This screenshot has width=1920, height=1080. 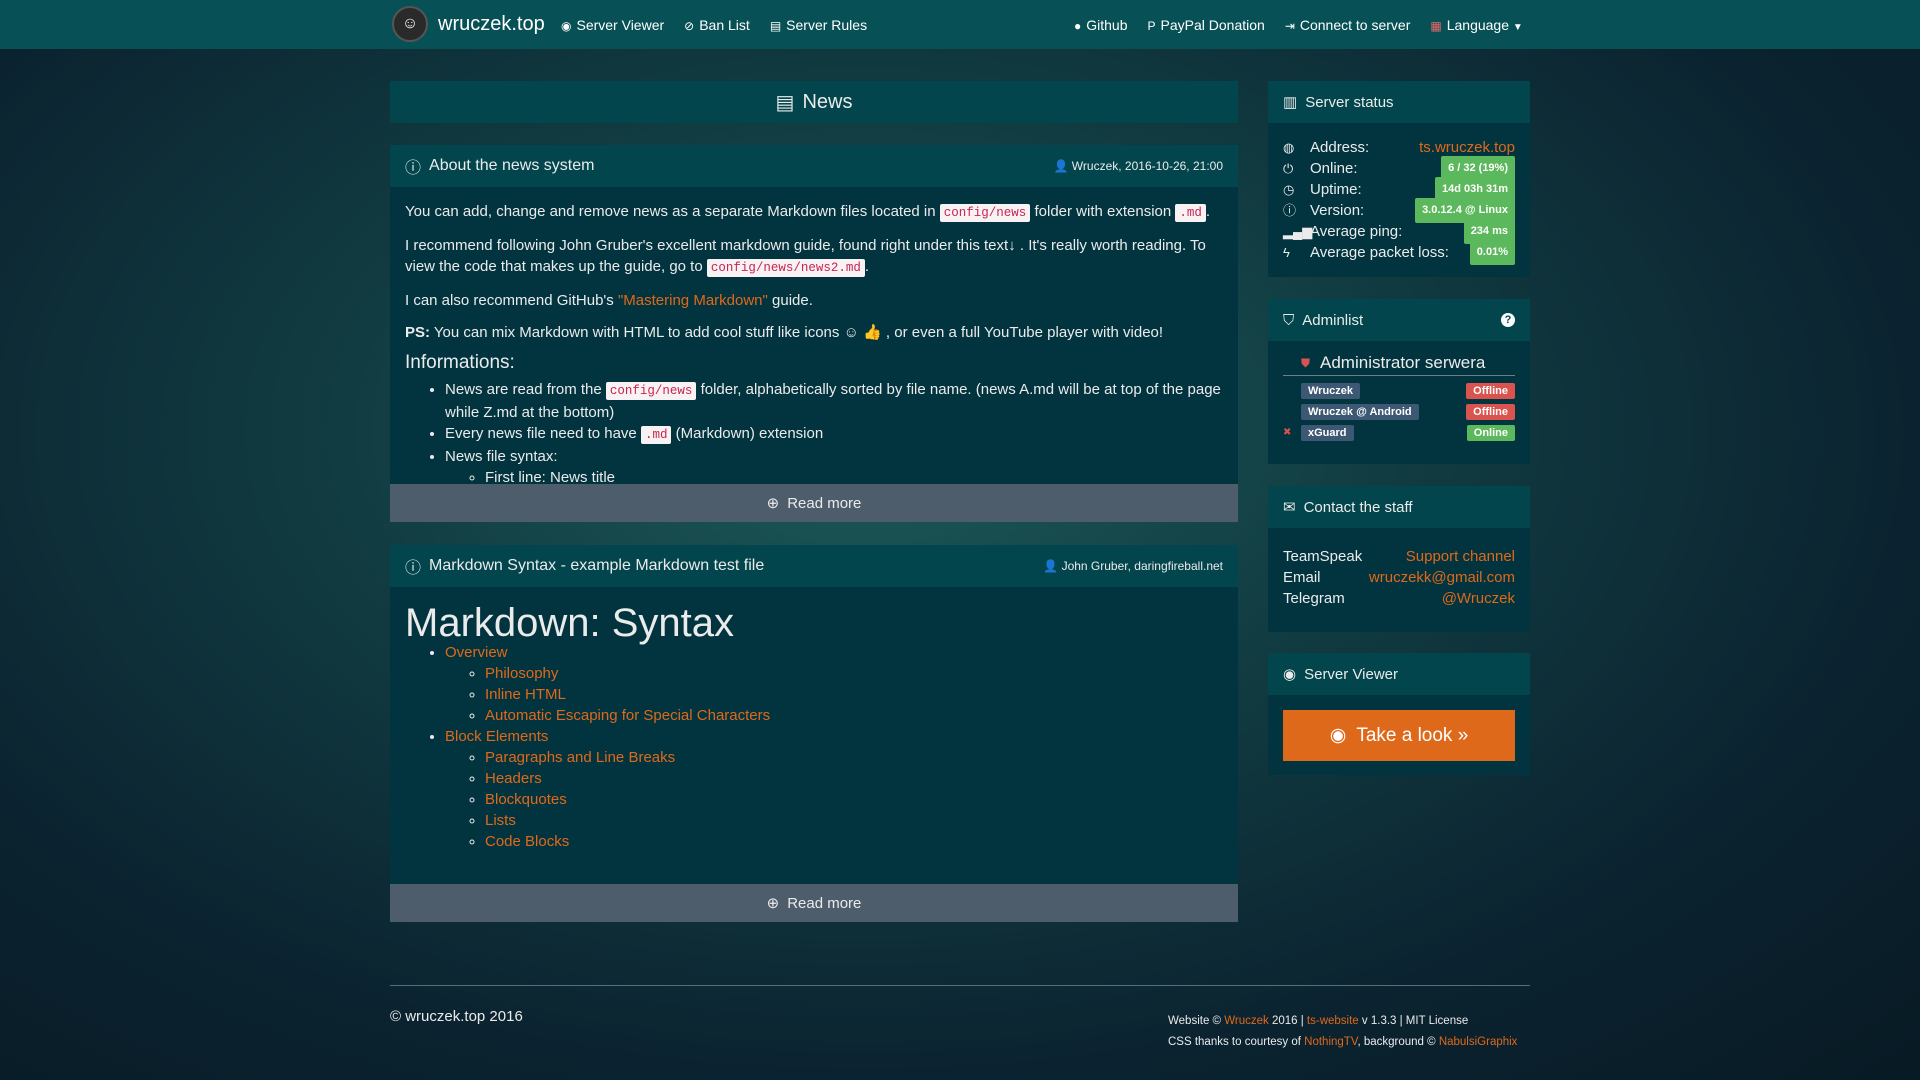 What do you see at coordinates (1289, 189) in the screenshot?
I see `clock-icon: ◷` at bounding box center [1289, 189].